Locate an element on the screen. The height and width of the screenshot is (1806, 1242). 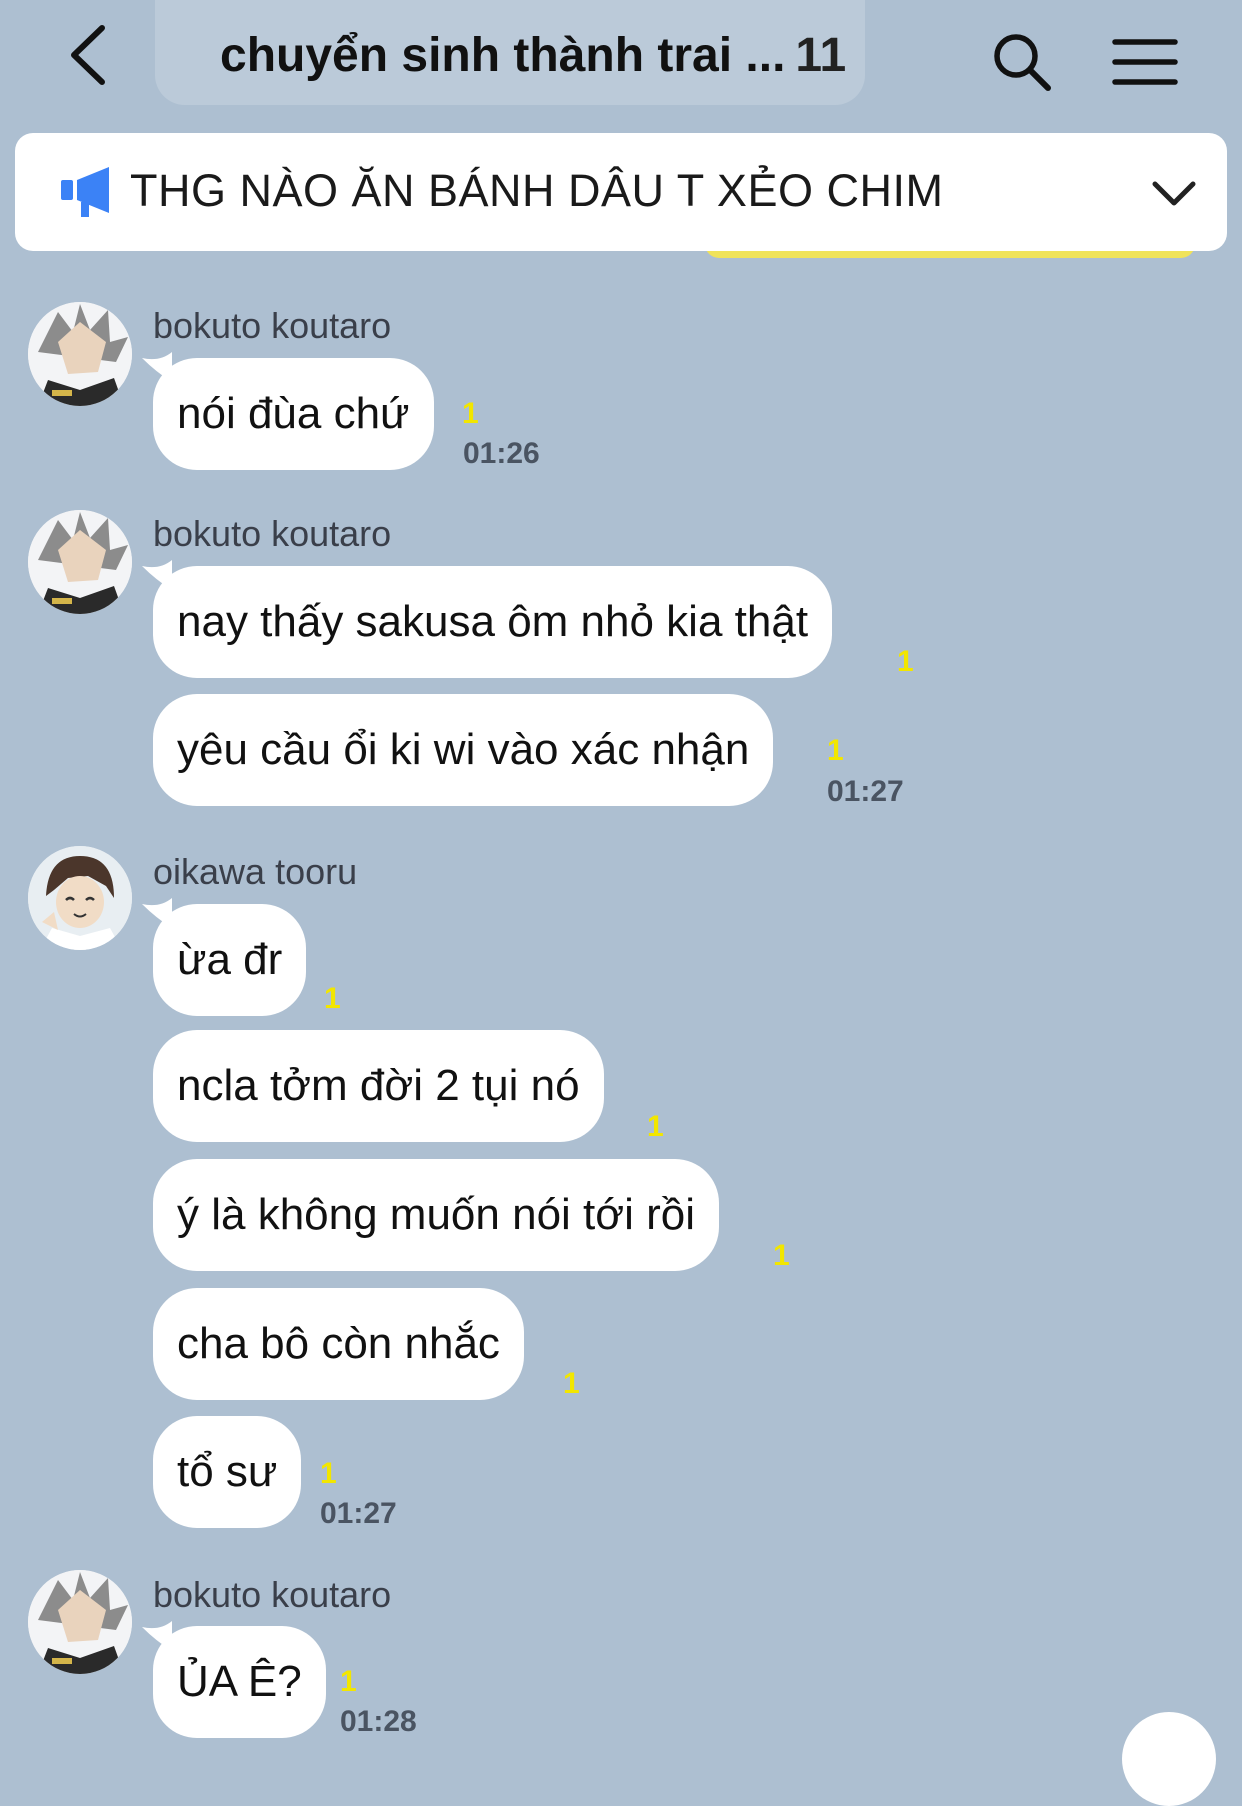
back-button is located at coordinates (92, 55).